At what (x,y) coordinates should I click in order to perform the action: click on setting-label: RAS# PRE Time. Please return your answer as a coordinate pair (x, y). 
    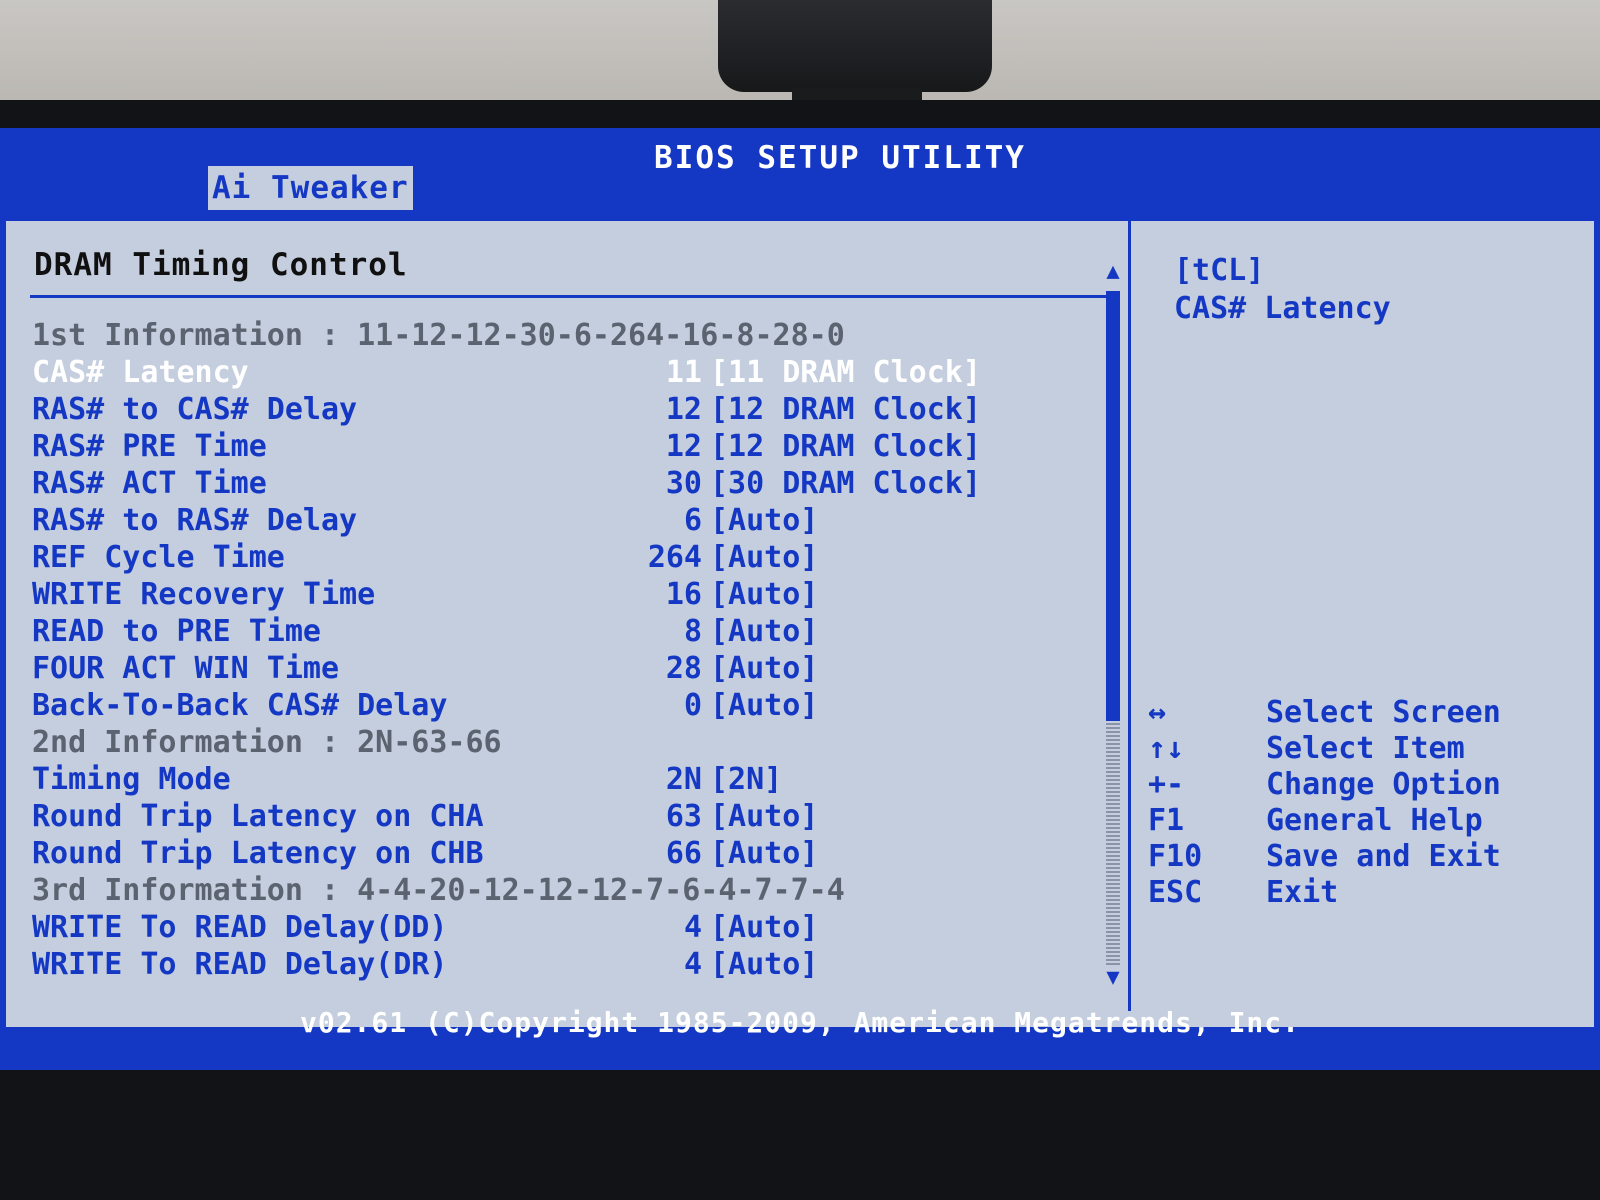
    Looking at the image, I should click on (149, 446).